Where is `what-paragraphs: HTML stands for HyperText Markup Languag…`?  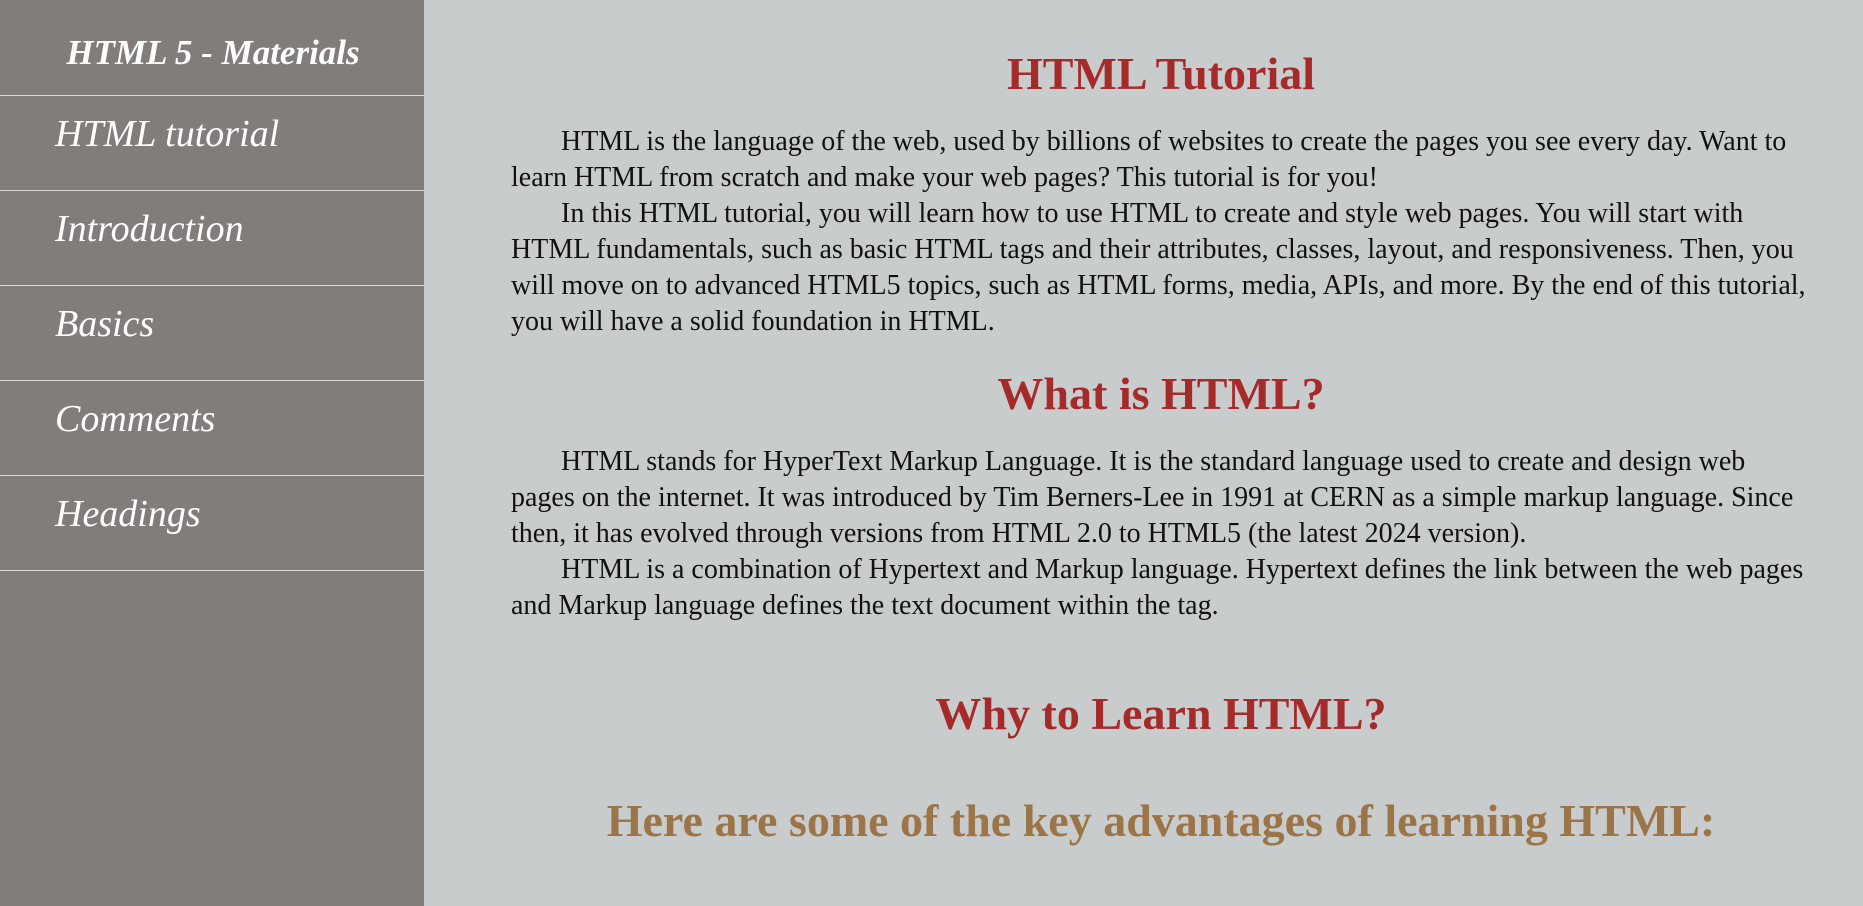 what-paragraphs: HTML stands for HyperText Markup Languag… is located at coordinates (1161, 534).